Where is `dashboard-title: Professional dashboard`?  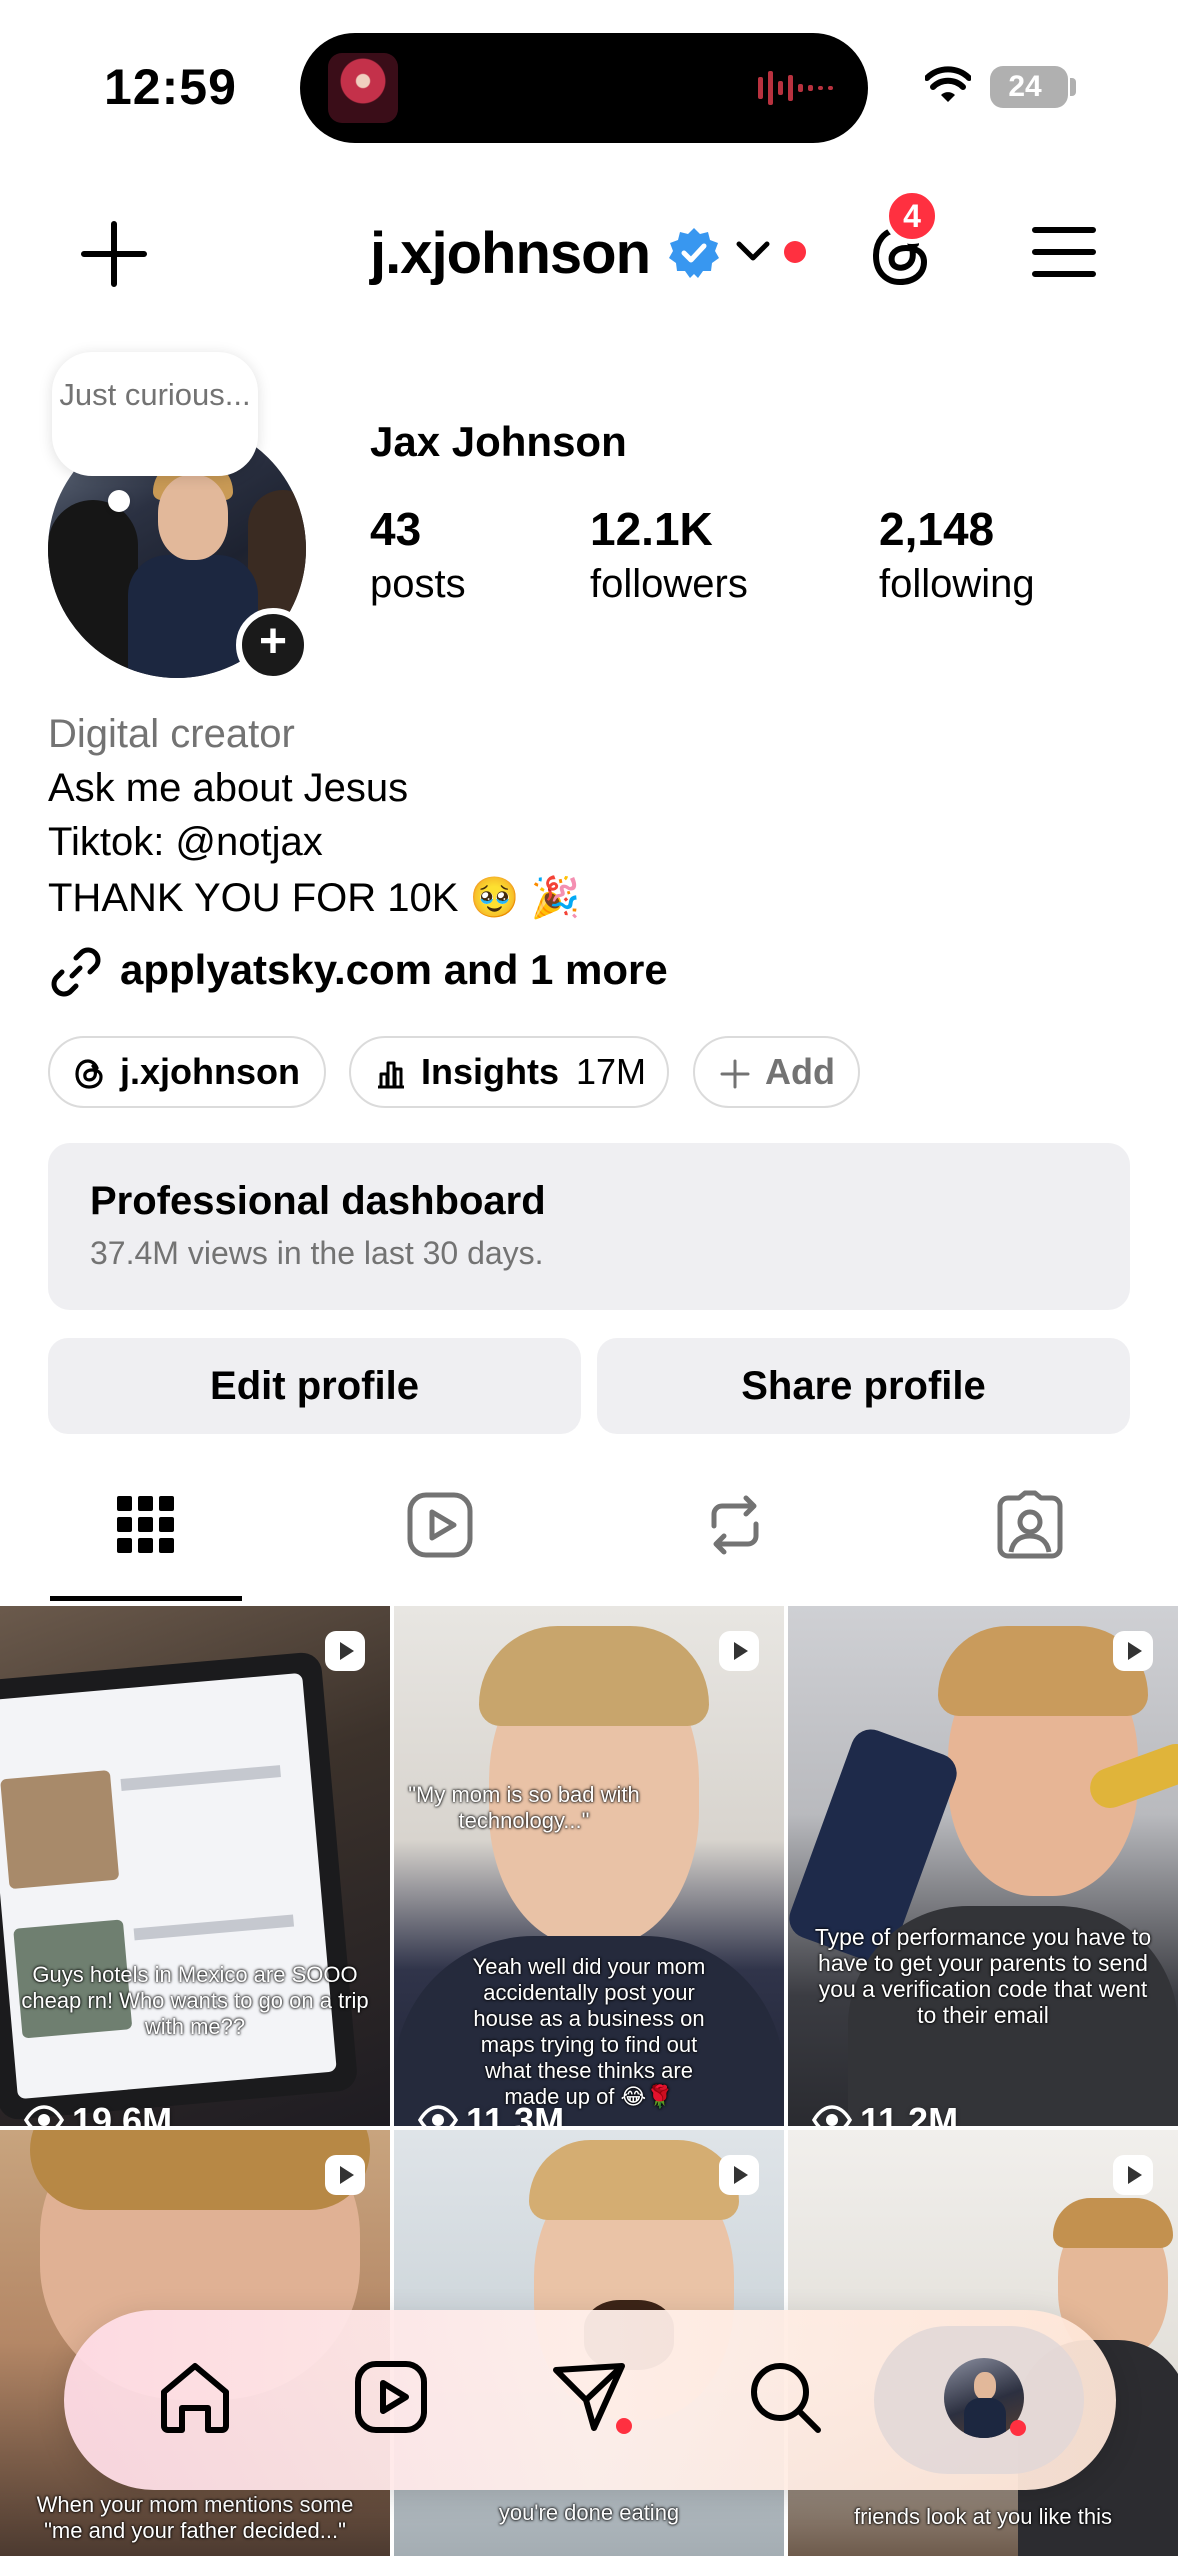
dashboard-title: Professional dashboard is located at coordinates (318, 1201).